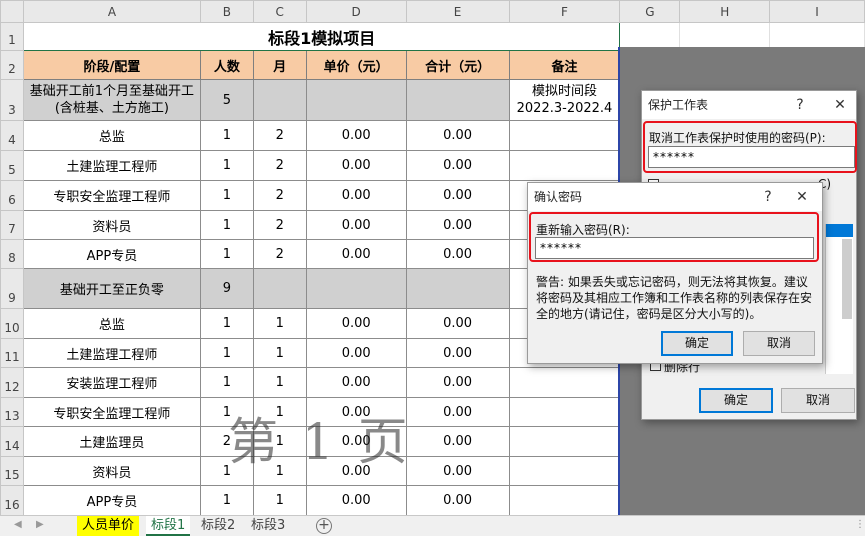 This screenshot has height=536, width=865. Describe the element at coordinates (457, 11) in the screenshot. I see `column-header: E` at that location.